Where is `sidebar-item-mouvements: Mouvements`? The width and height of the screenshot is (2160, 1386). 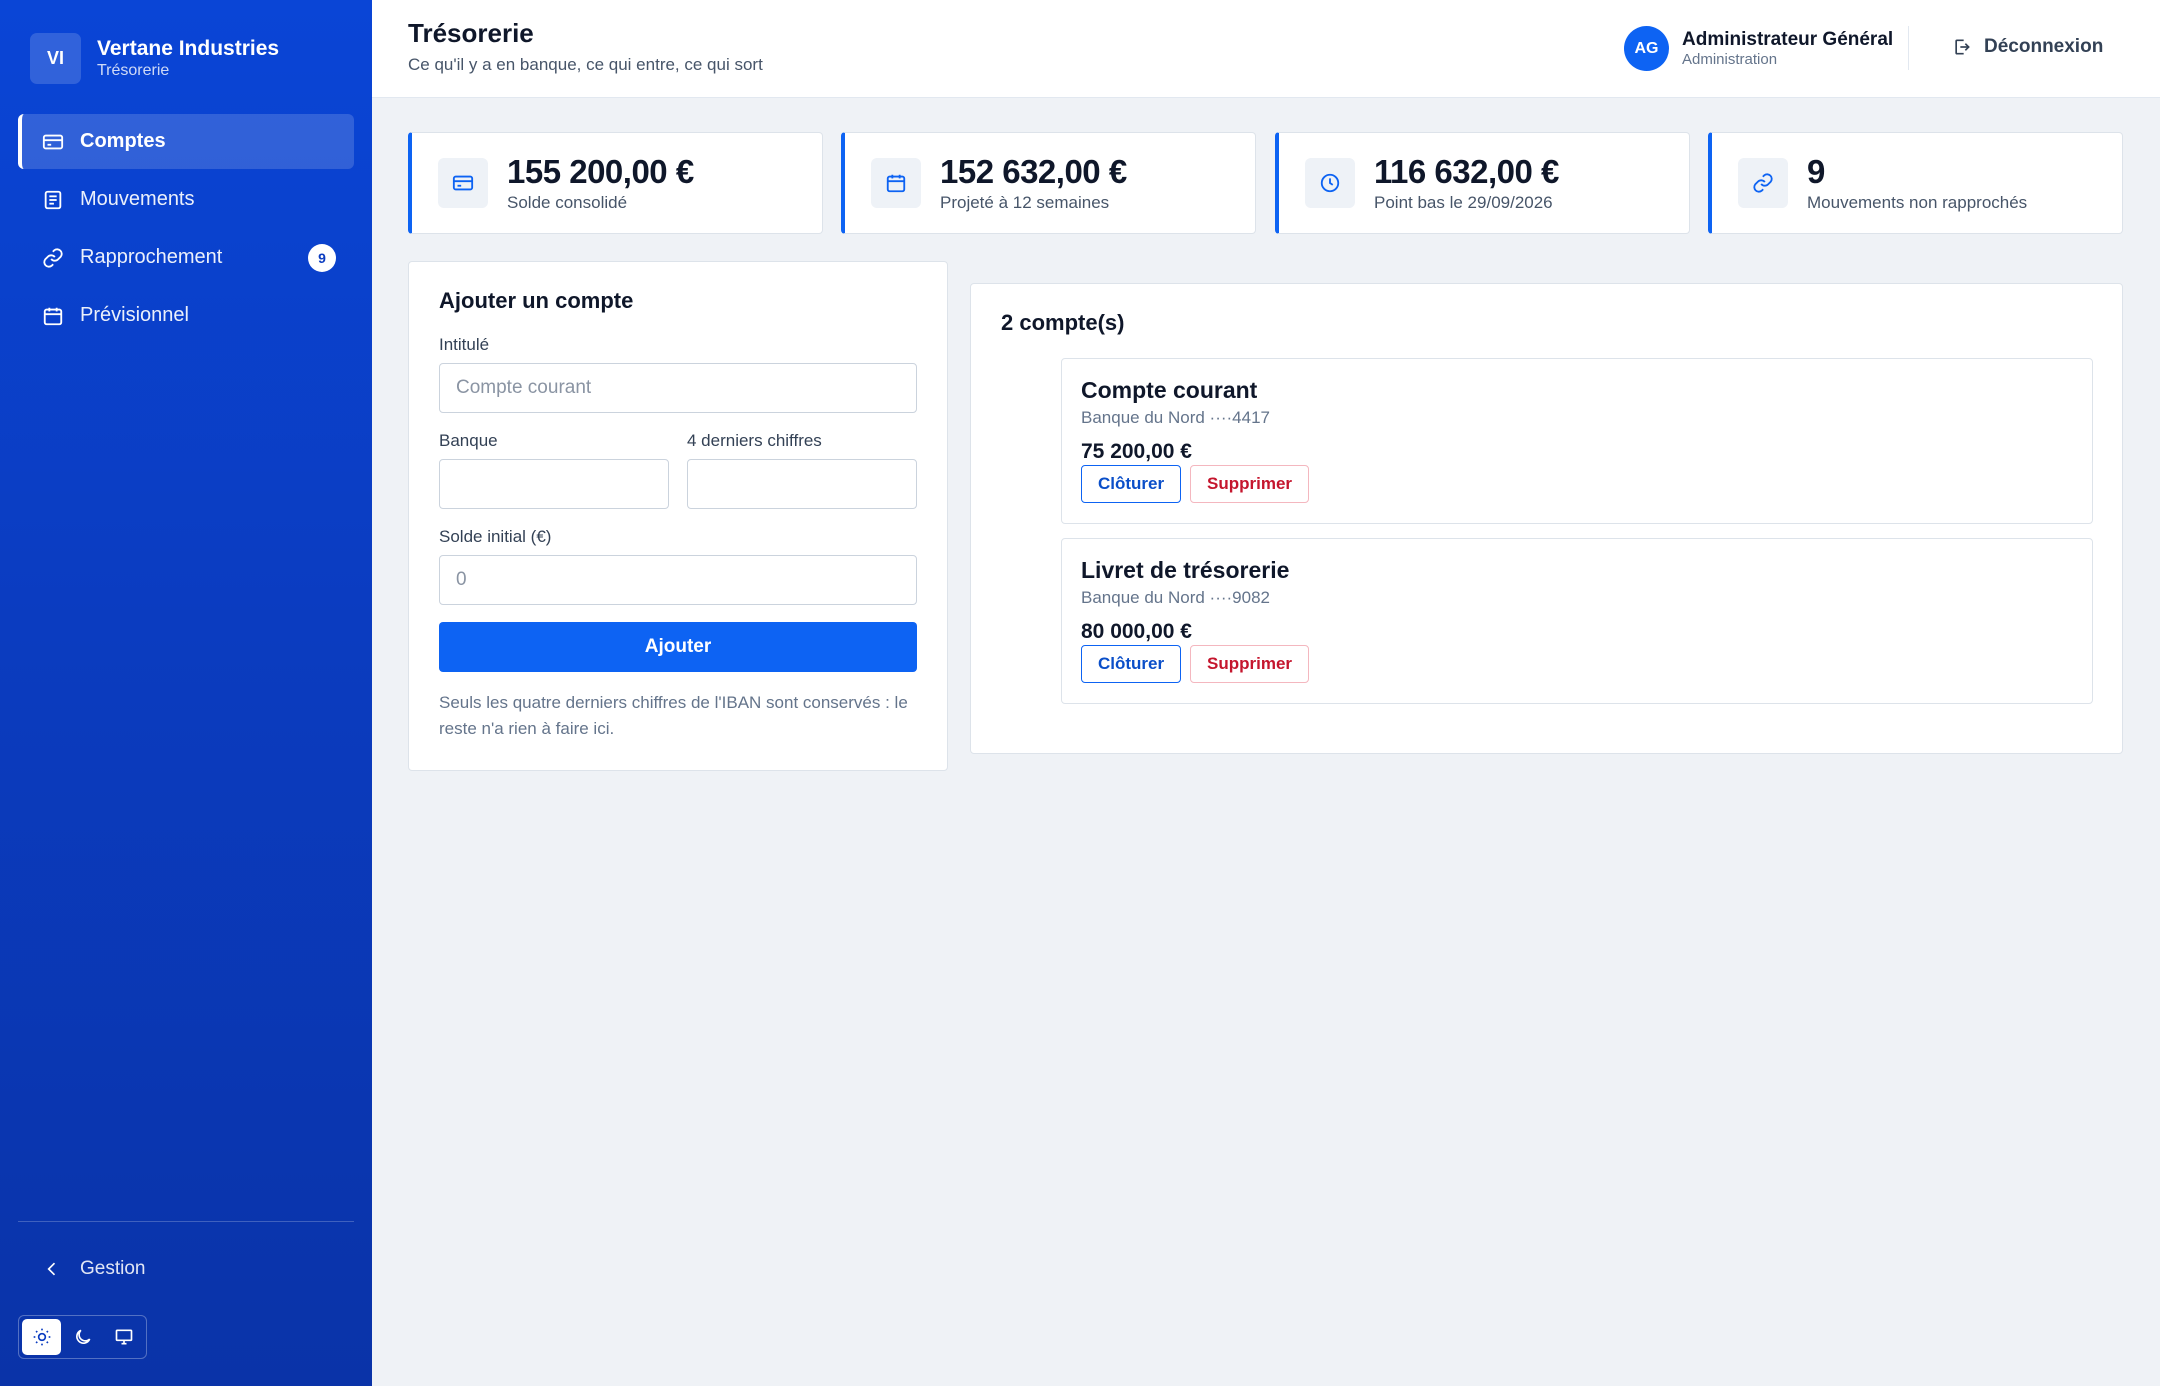 sidebar-item-mouvements: Mouvements is located at coordinates (186, 199).